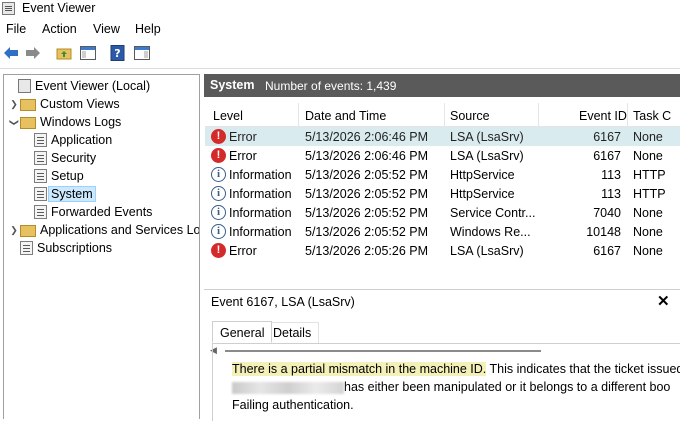 The height and width of the screenshot is (421, 680). What do you see at coordinates (24, 86) in the screenshot?
I see `event-viewer-icon` at bounding box center [24, 86].